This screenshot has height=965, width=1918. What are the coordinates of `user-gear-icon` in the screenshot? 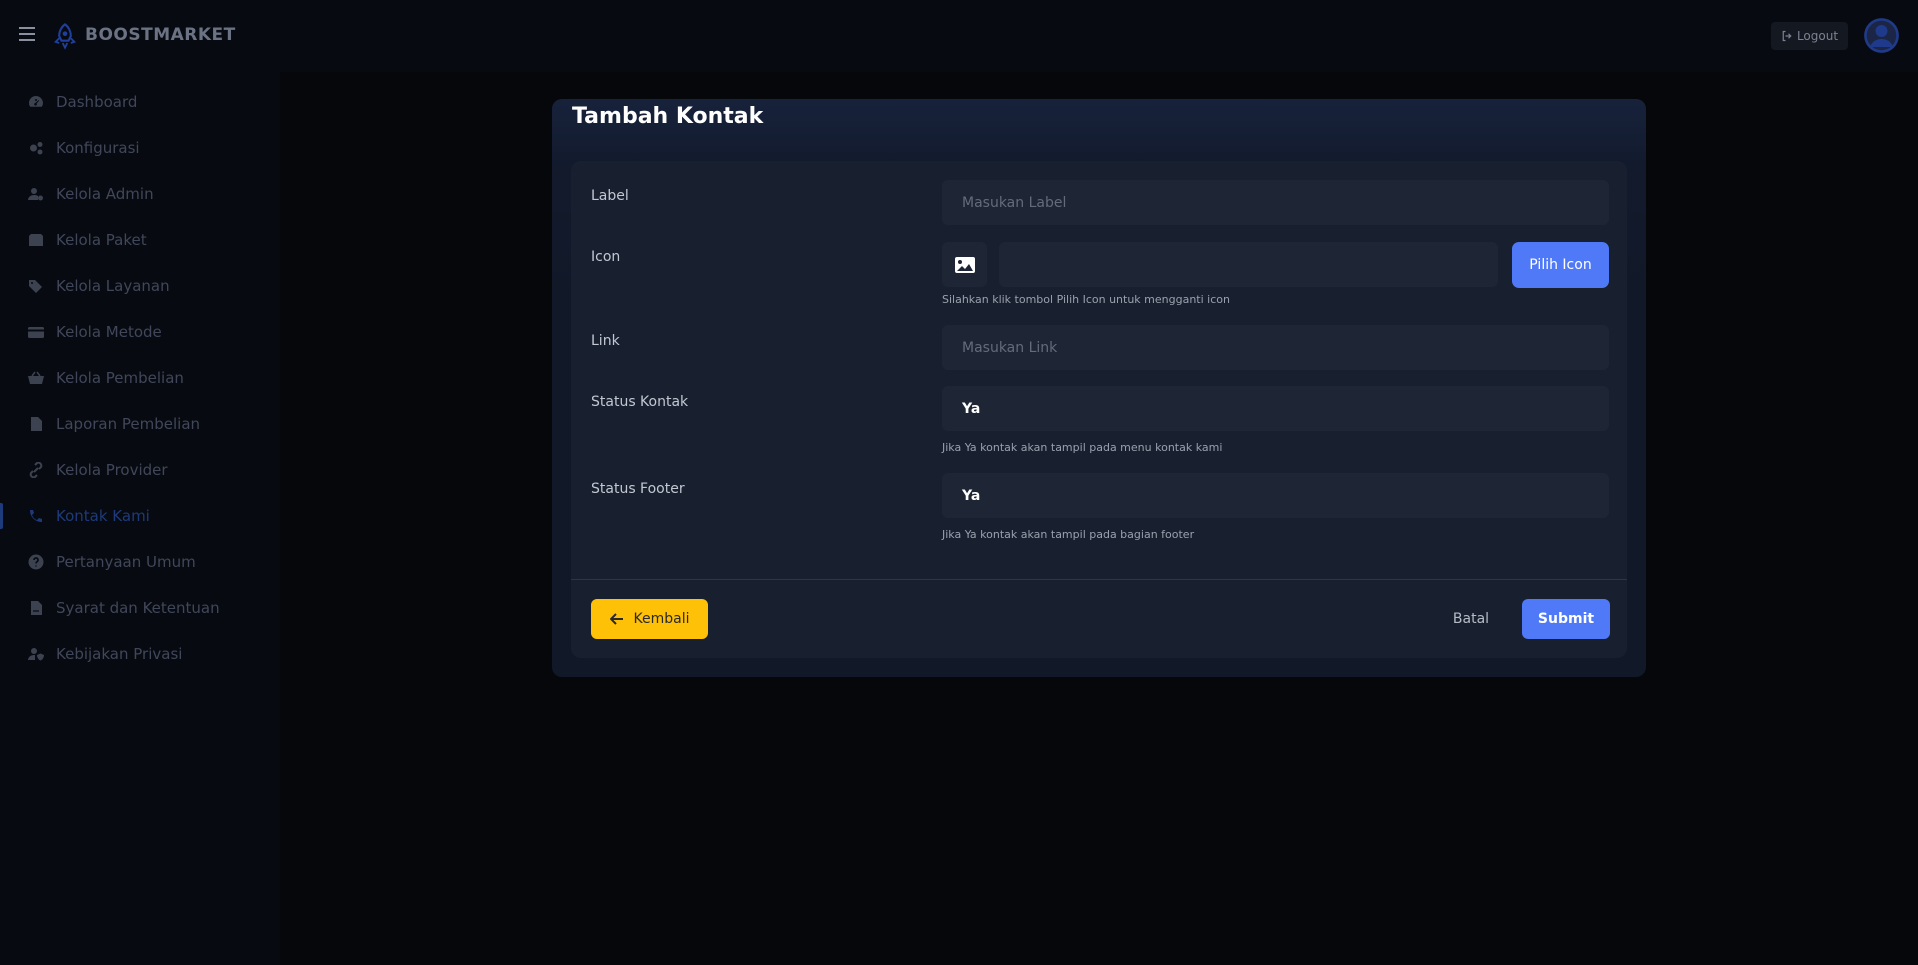 It's located at (36, 194).